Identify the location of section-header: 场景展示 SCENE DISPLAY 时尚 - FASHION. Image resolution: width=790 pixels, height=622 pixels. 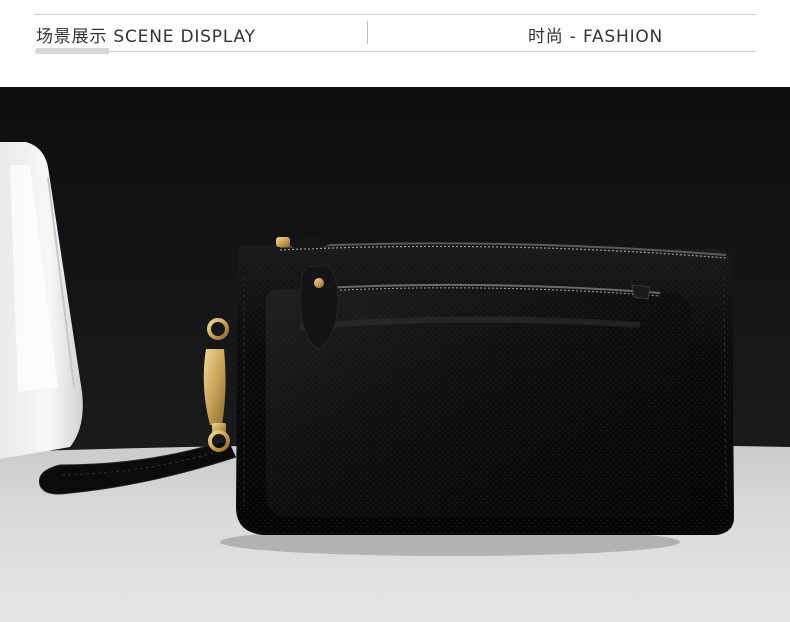
(395, 43).